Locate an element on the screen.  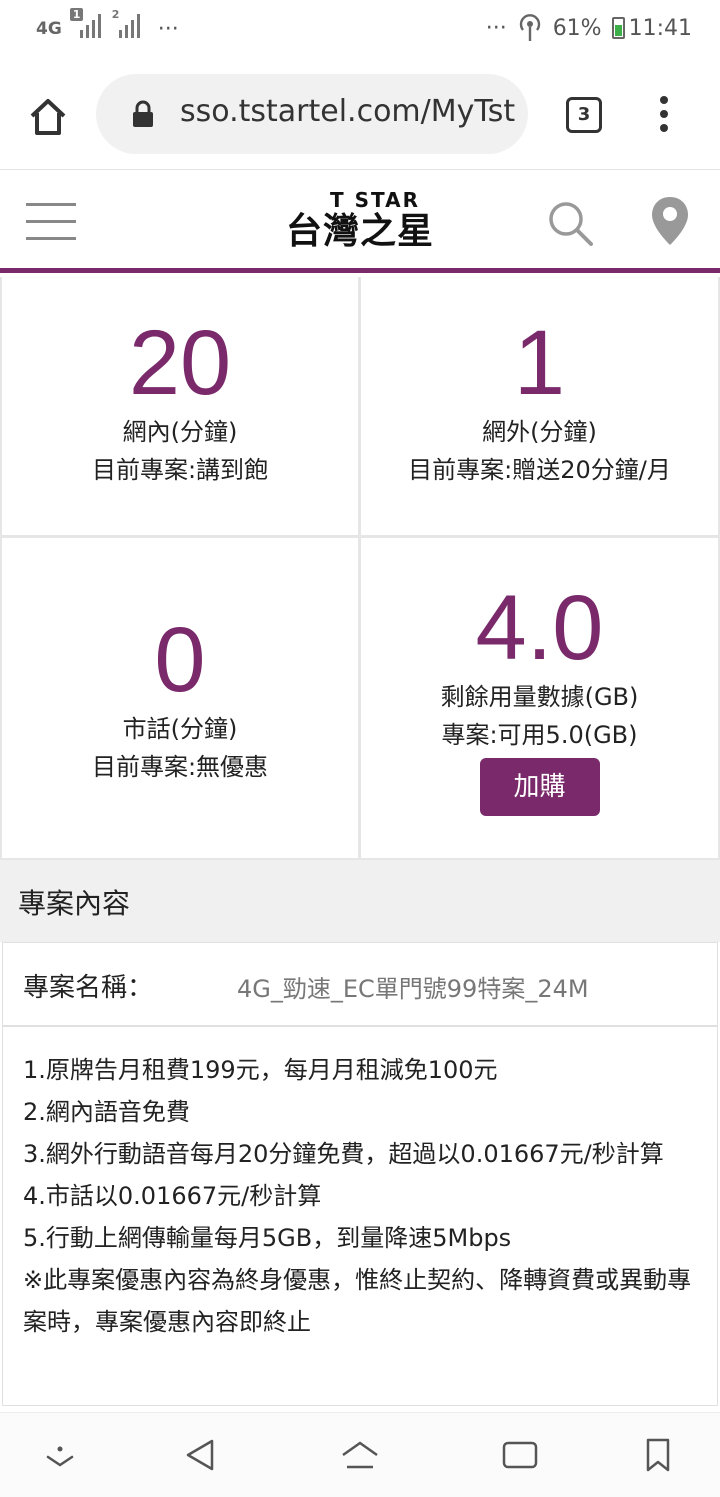
plan-detail-item: 4.市話以0.01667元/秒計算 is located at coordinates (172, 1196).